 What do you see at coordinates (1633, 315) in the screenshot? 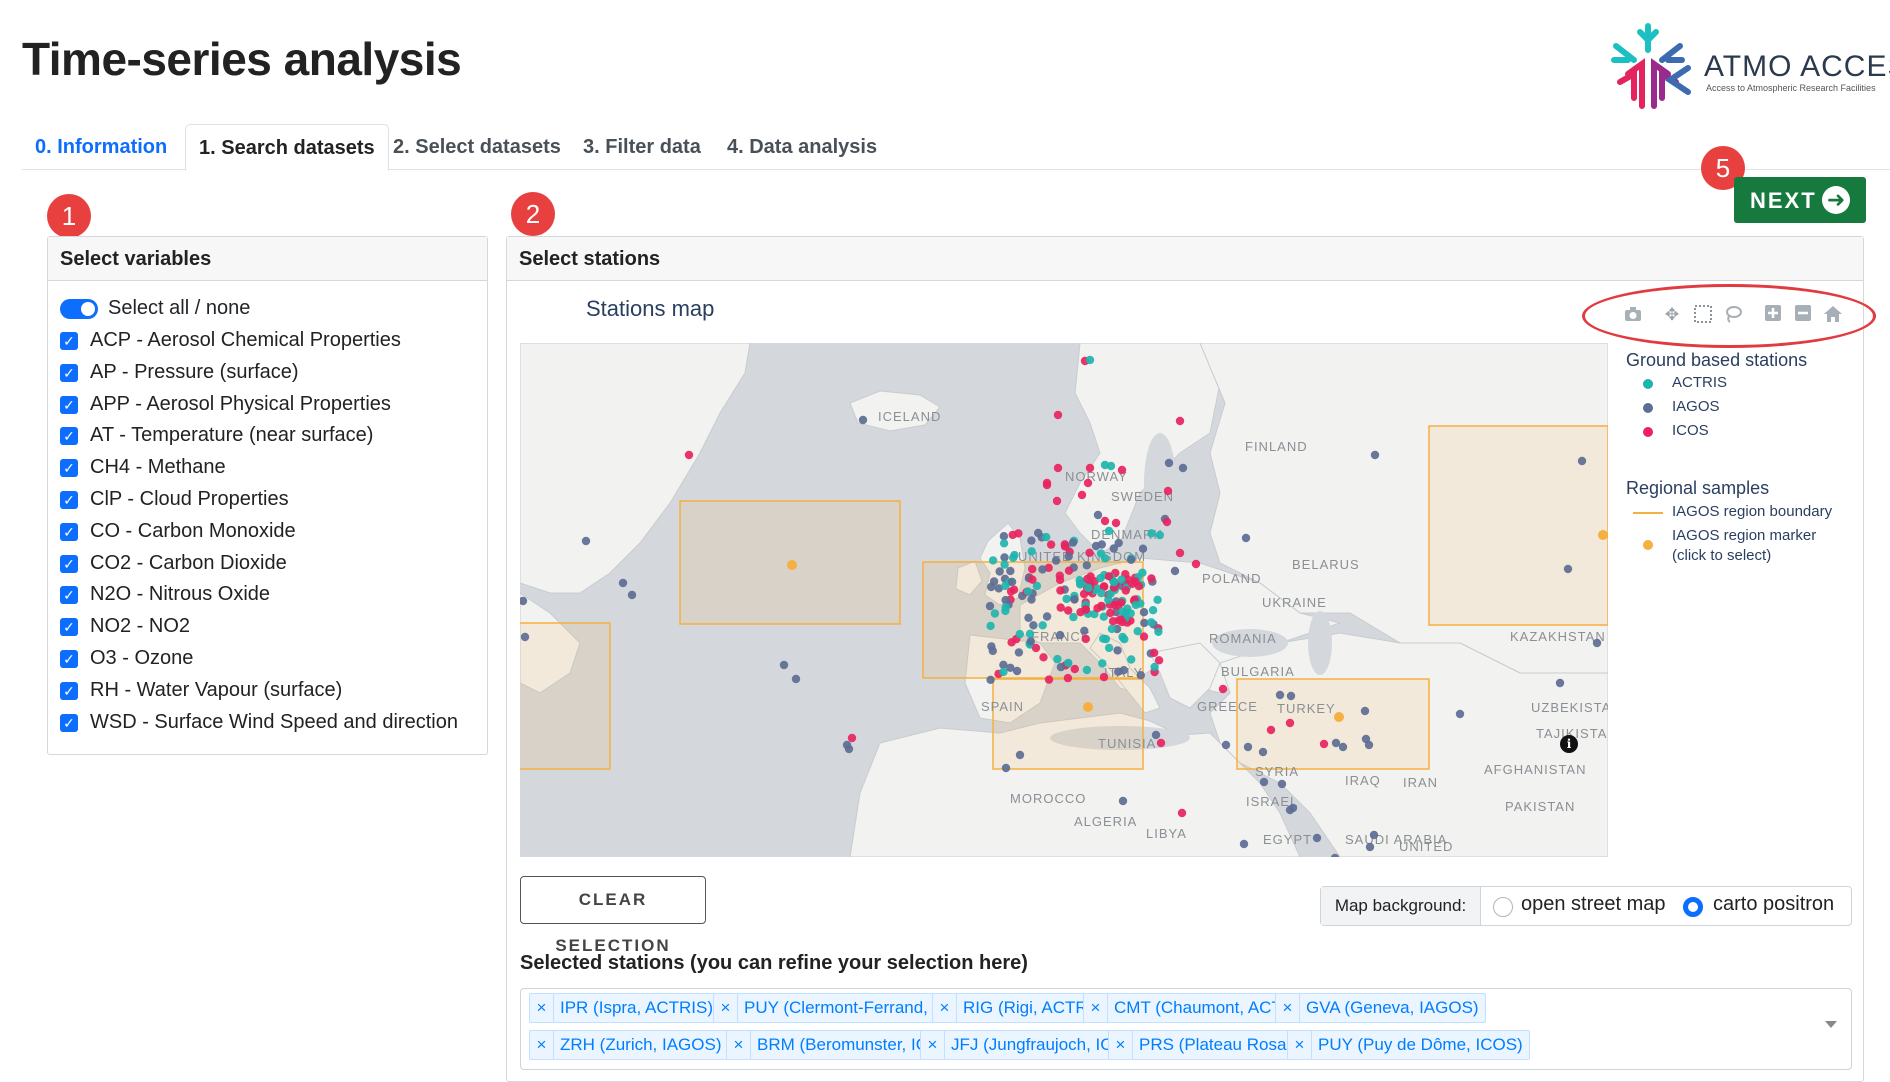
I see `camera-icon` at bounding box center [1633, 315].